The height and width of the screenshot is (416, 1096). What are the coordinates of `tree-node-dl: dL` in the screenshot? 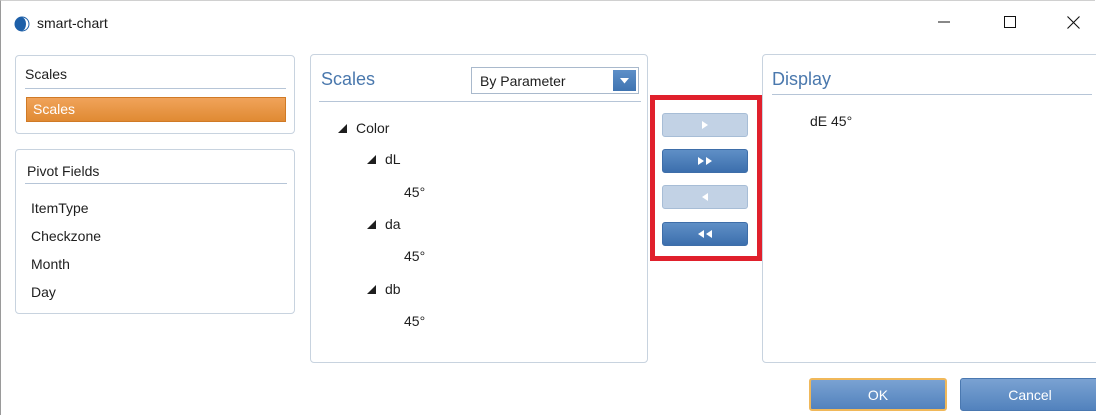 It's located at (384, 159).